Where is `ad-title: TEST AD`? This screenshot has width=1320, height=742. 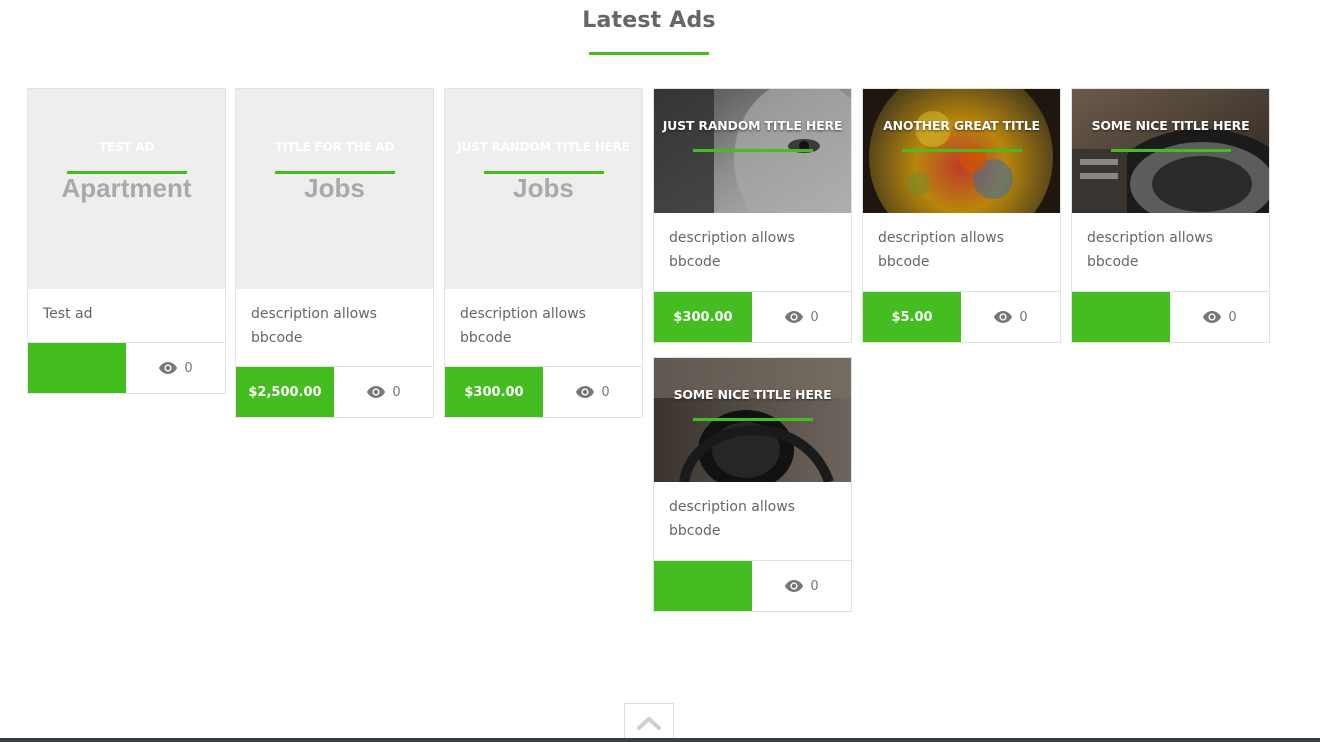 ad-title: TEST AD is located at coordinates (126, 147).